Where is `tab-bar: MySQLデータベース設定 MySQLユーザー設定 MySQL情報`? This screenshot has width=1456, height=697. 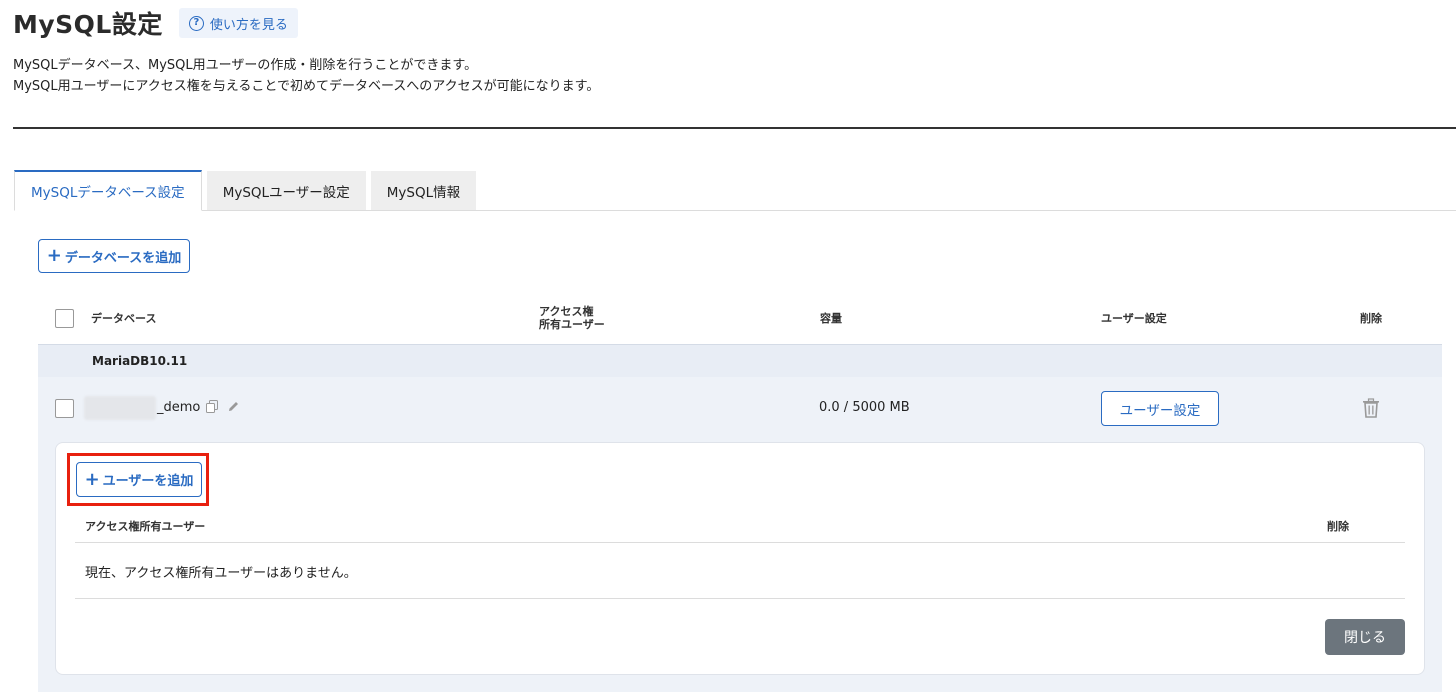
tab-bar: MySQLデータベース設定 MySQLユーザー設定 MySQL情報 is located at coordinates (735, 190).